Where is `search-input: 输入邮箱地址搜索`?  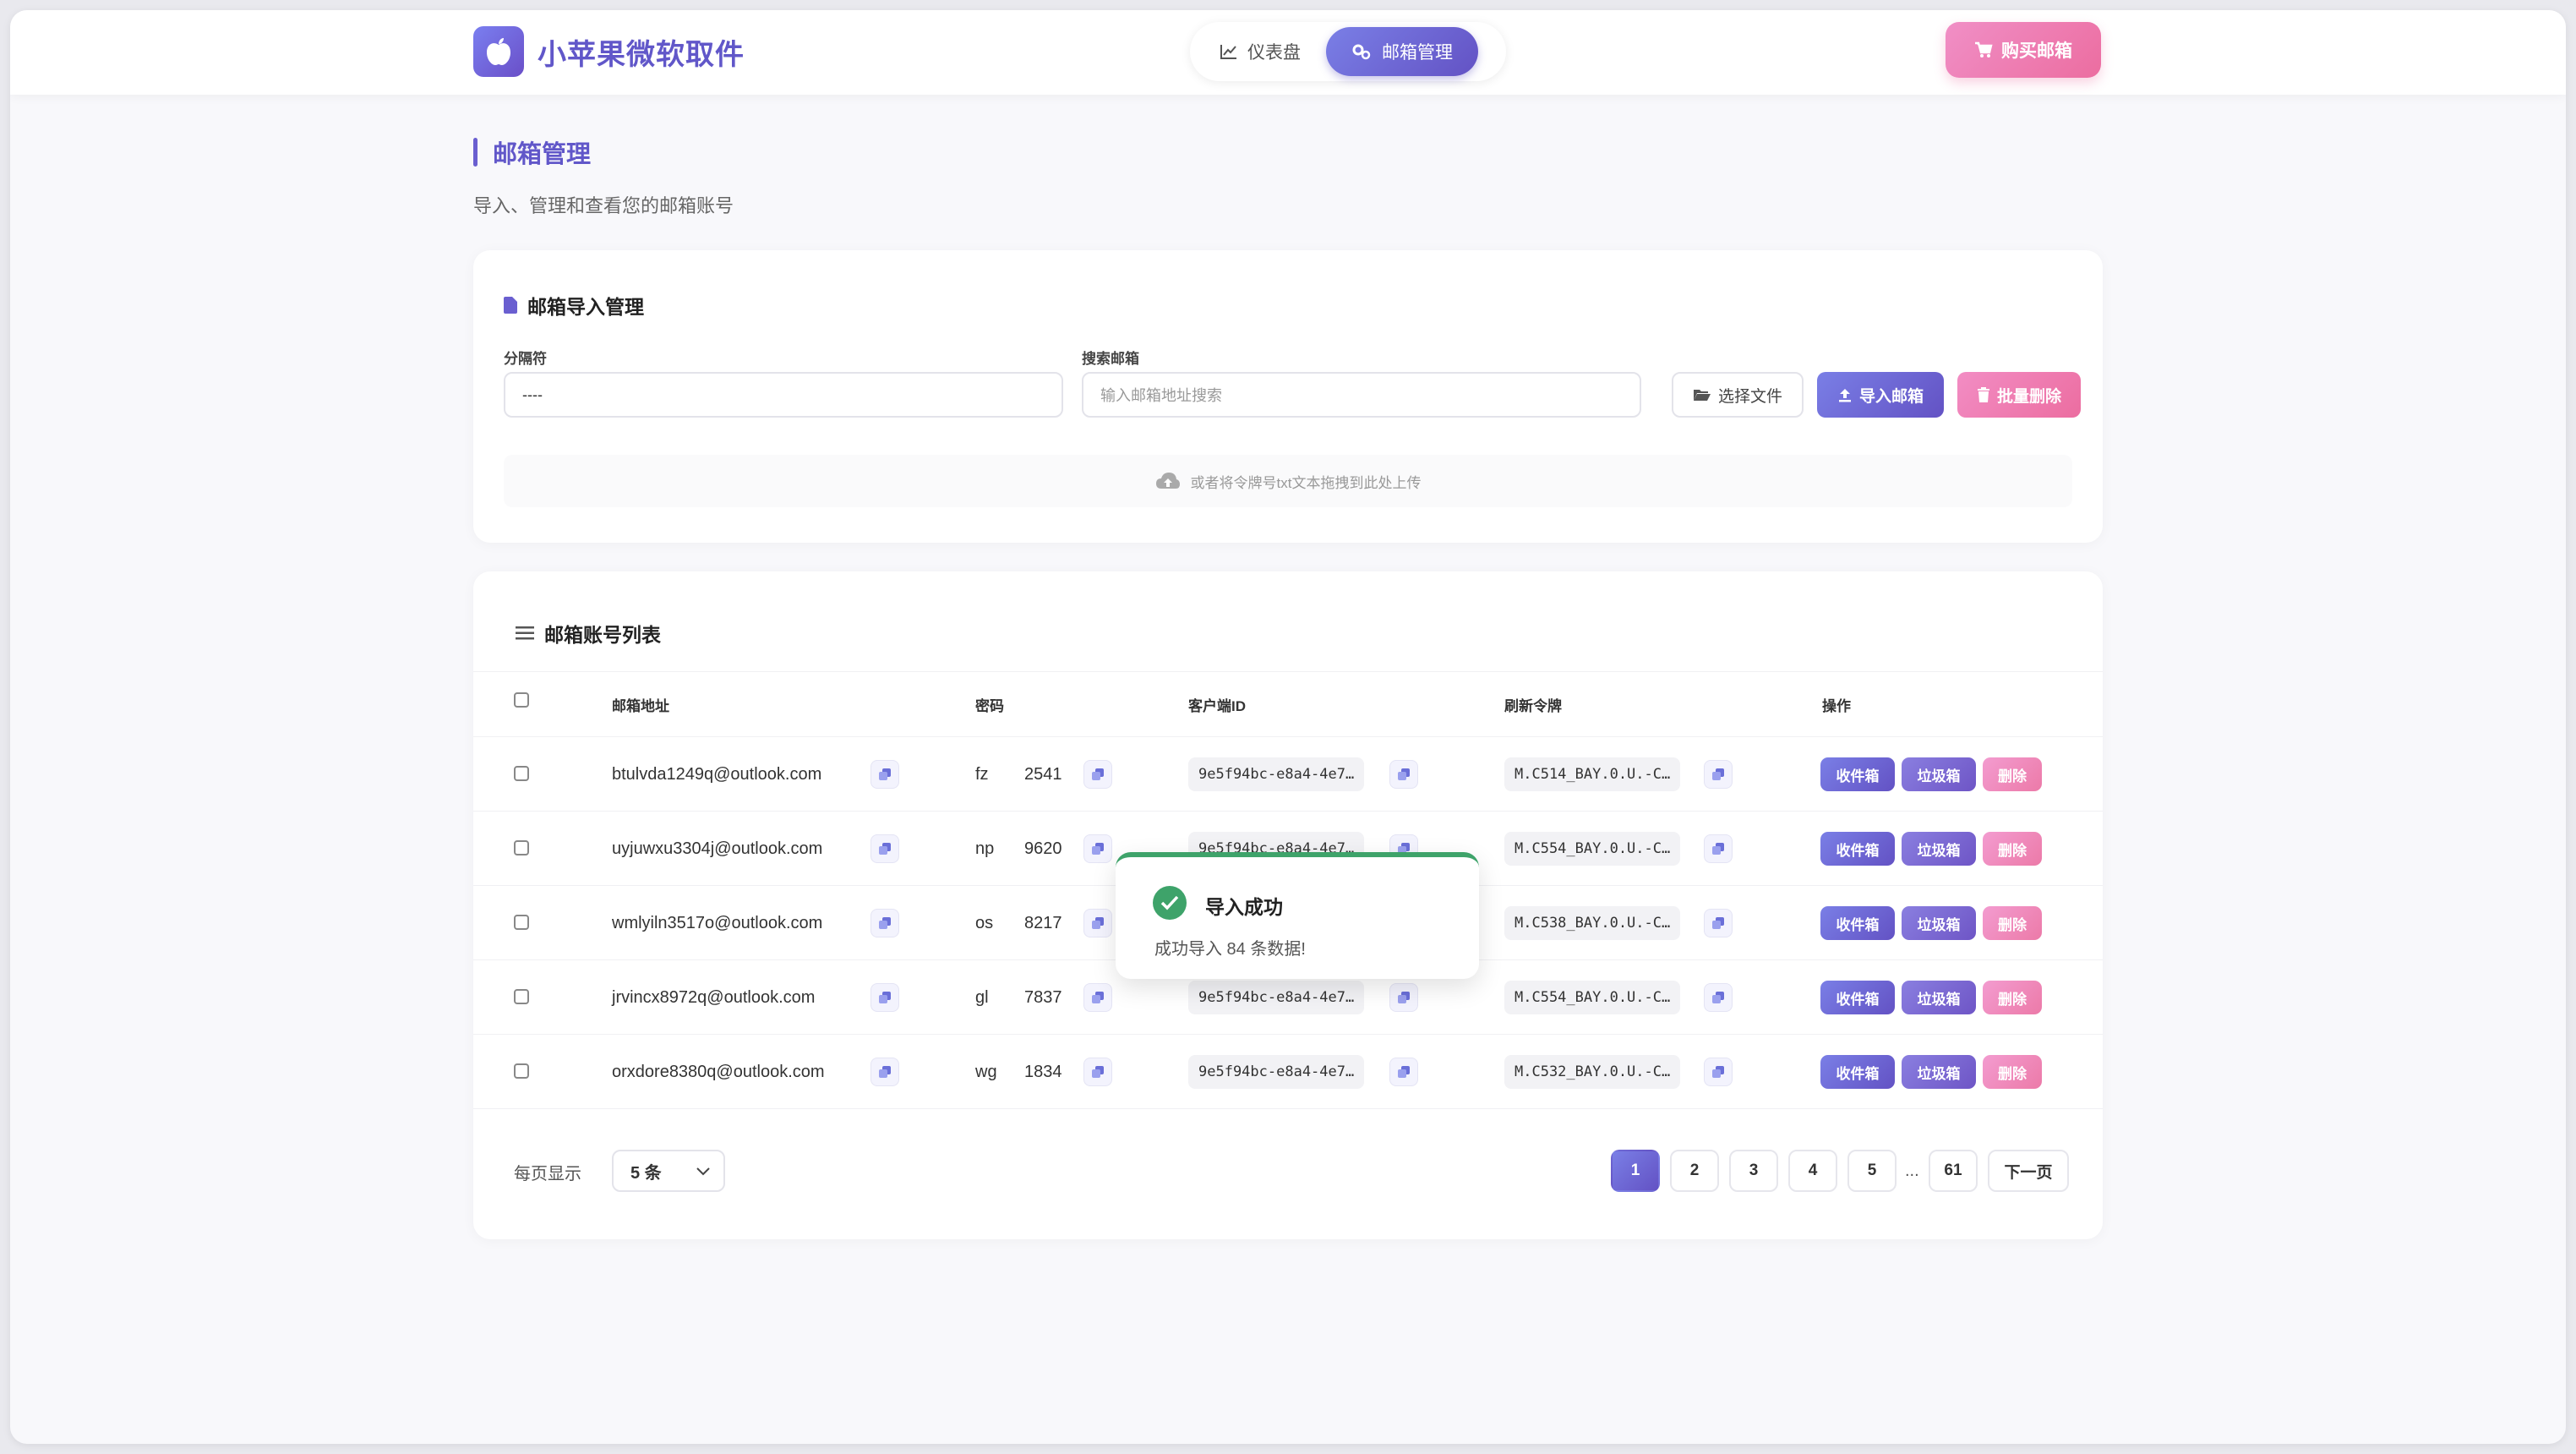 search-input: 输入邮箱地址搜索 is located at coordinates (1361, 395).